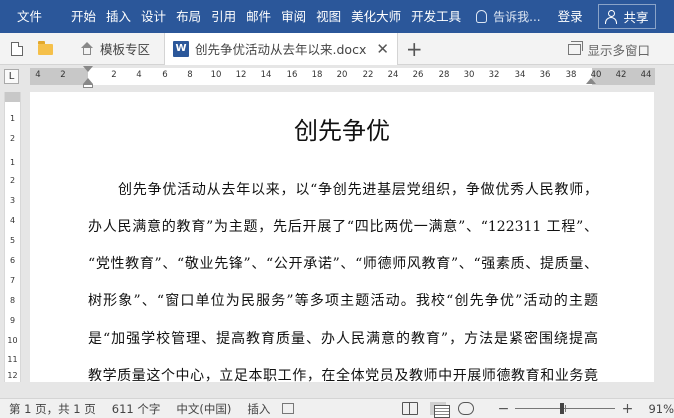 This screenshot has width=674, height=418. I want to click on lightbulb-icon, so click(482, 16).